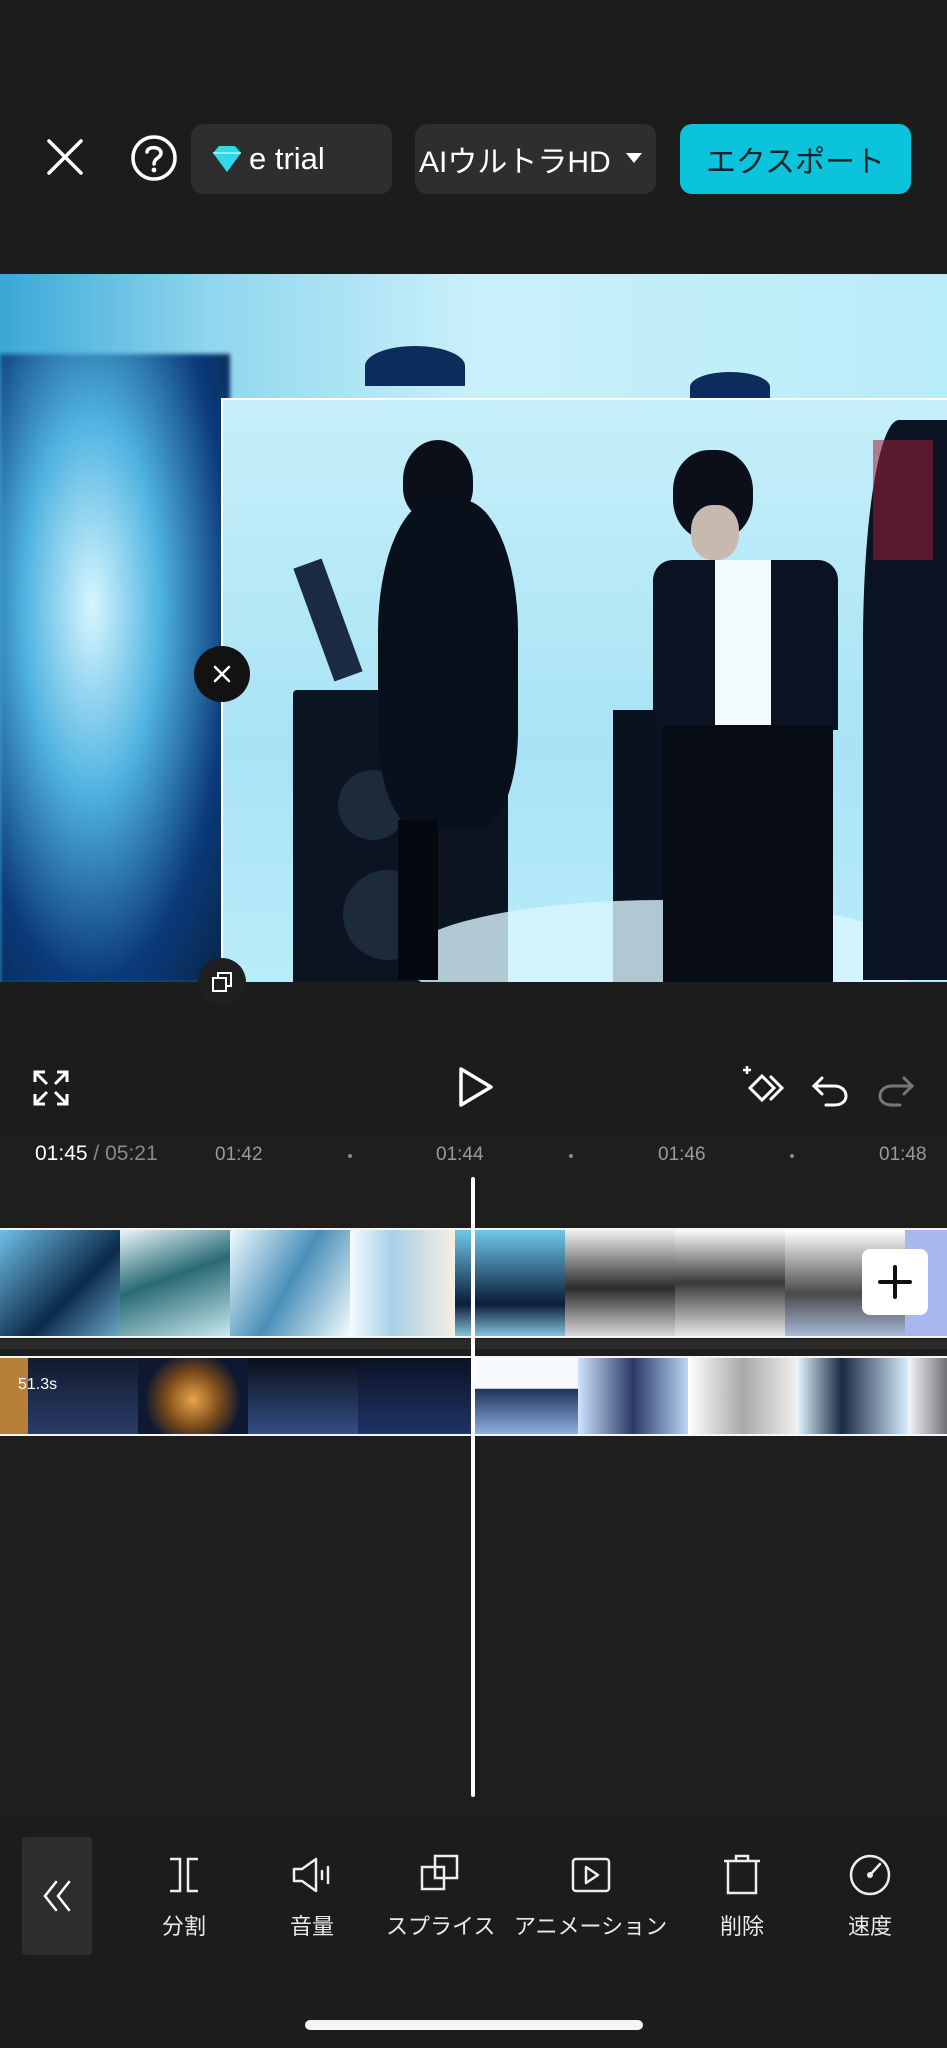 This screenshot has width=947, height=2048. I want to click on undo-icon, so click(830, 1089).